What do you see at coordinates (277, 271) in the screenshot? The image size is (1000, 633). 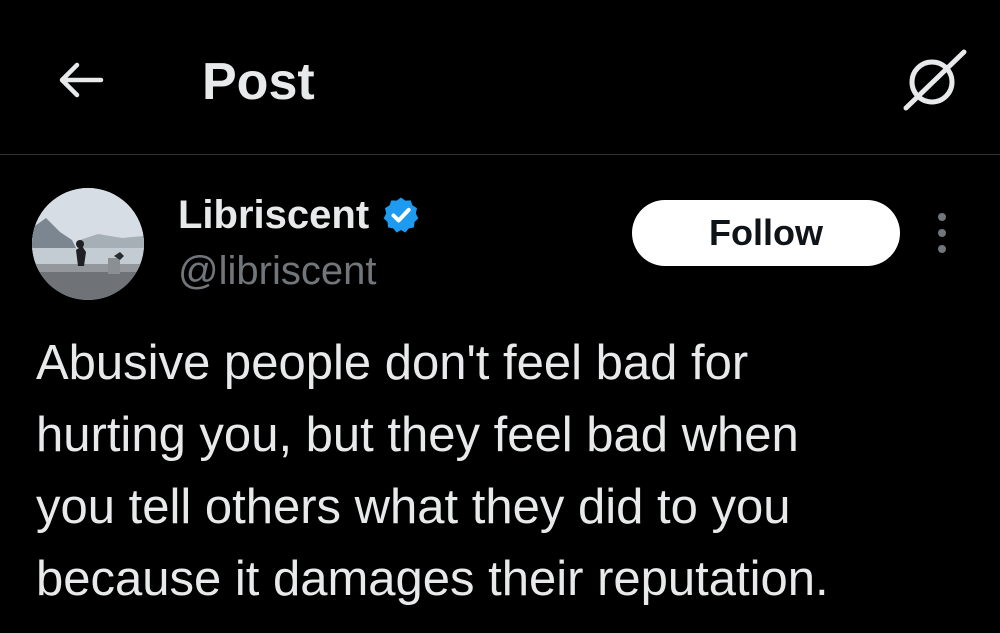 I see `user-handle: @libriscent` at bounding box center [277, 271].